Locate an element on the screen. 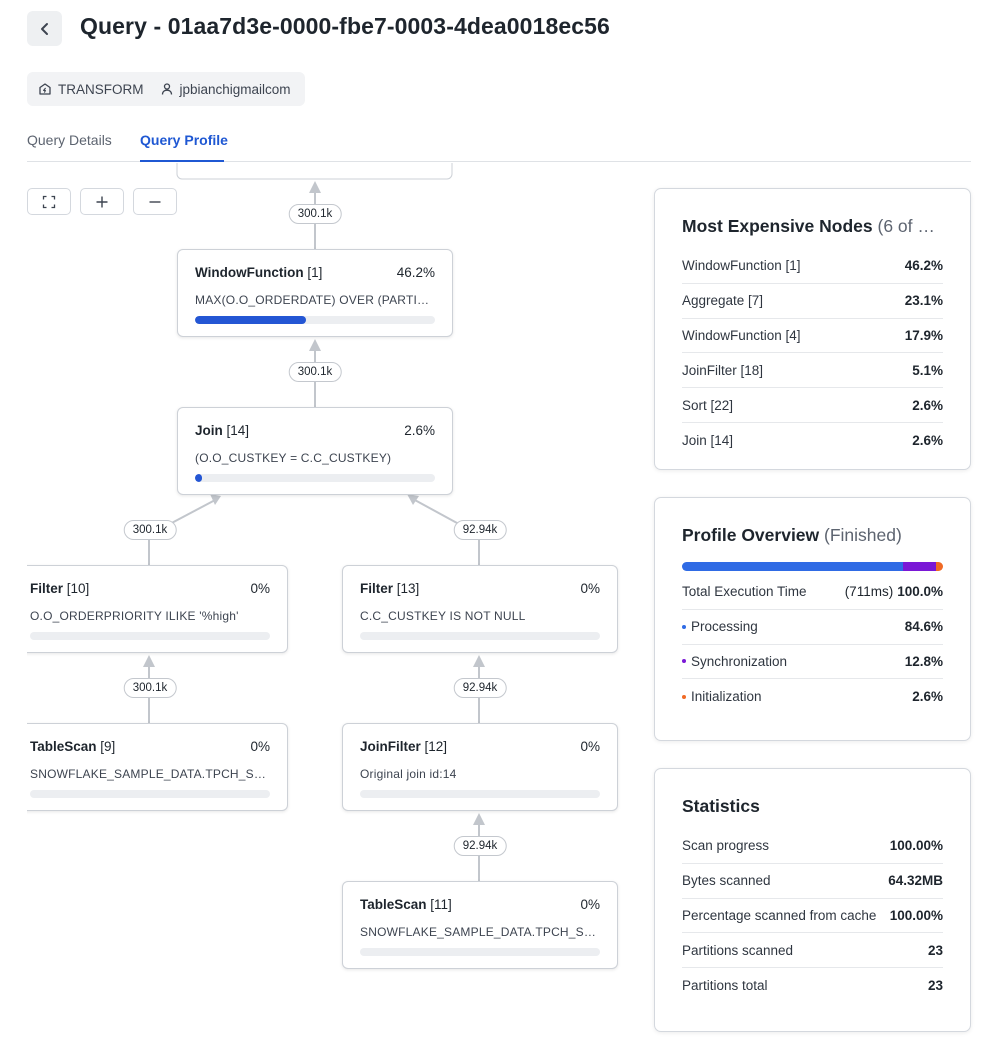 The width and height of the screenshot is (988, 1051). node-filter-13: Filter [13] 0% C.C_CUSTKEY IS NOT NULL is located at coordinates (480, 609).